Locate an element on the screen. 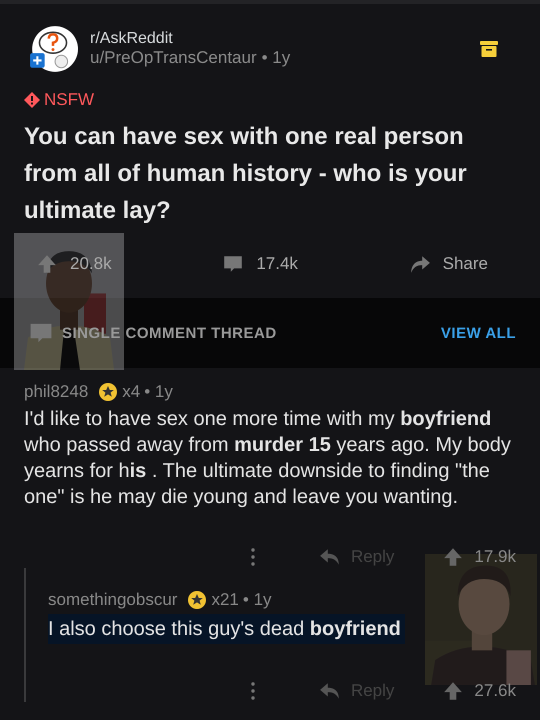  archive-icon is located at coordinates (489, 49).